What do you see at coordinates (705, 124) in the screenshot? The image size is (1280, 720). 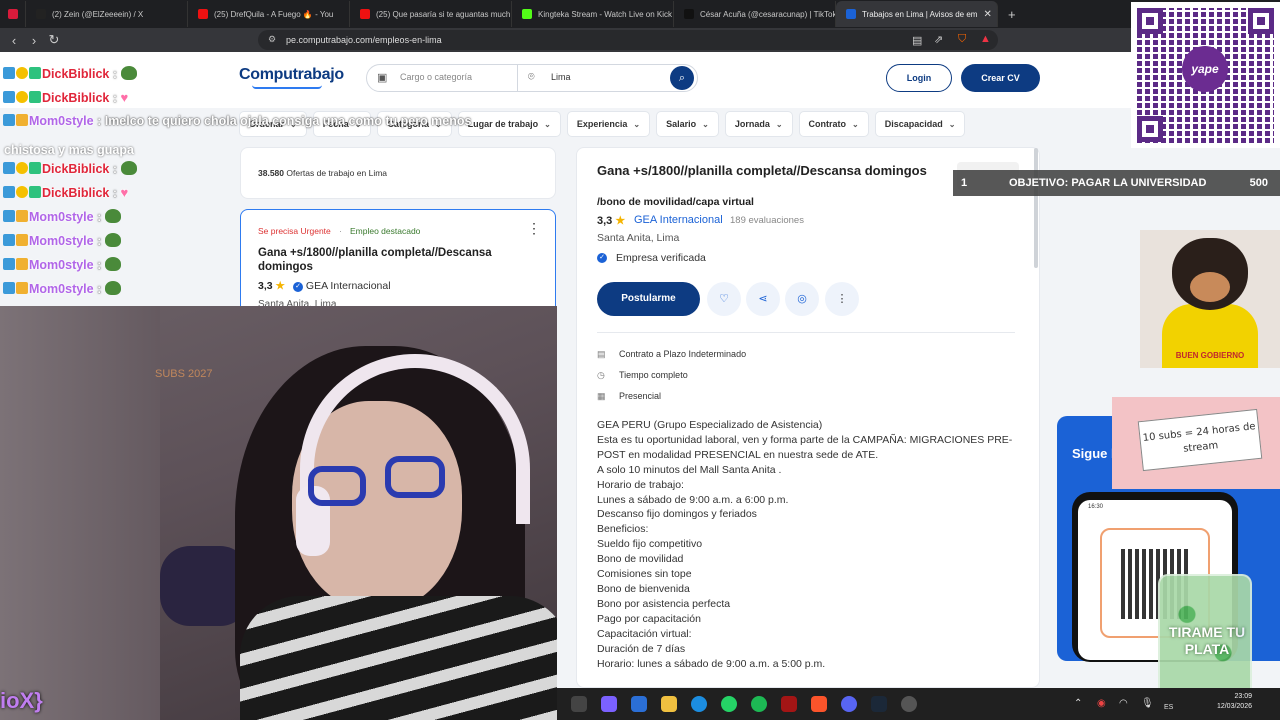 I see `chevron-down-icon: ⌄` at bounding box center [705, 124].